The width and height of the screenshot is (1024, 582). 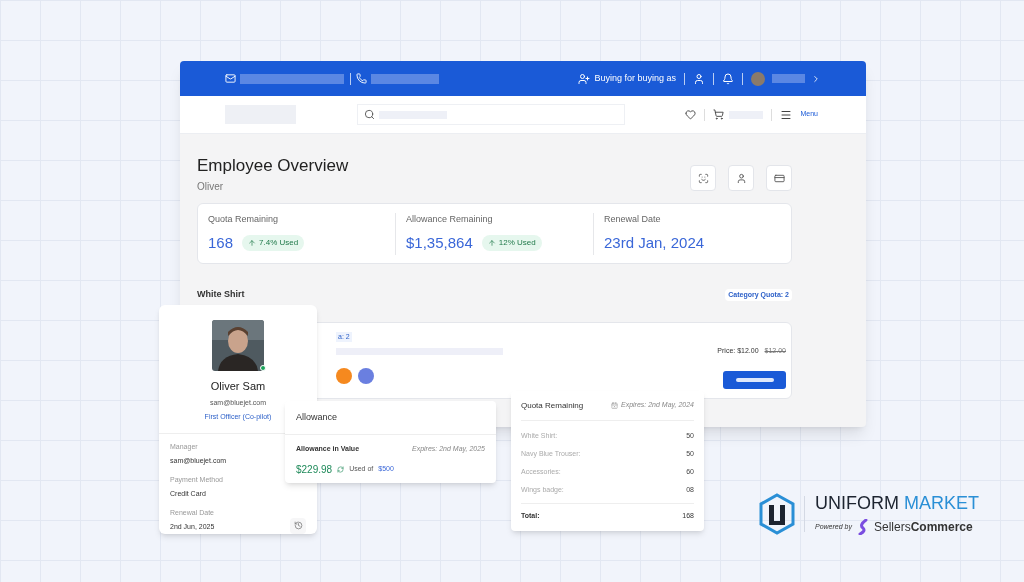 I want to click on cart-icon, so click(x=719, y=114).